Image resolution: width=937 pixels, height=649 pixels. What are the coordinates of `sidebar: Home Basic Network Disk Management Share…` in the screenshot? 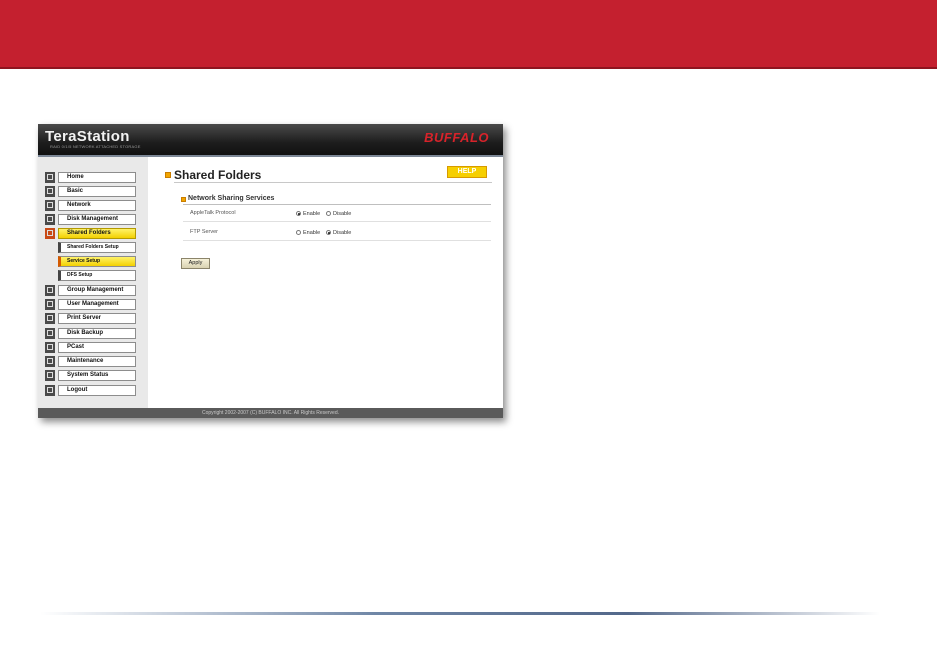 It's located at (93, 282).